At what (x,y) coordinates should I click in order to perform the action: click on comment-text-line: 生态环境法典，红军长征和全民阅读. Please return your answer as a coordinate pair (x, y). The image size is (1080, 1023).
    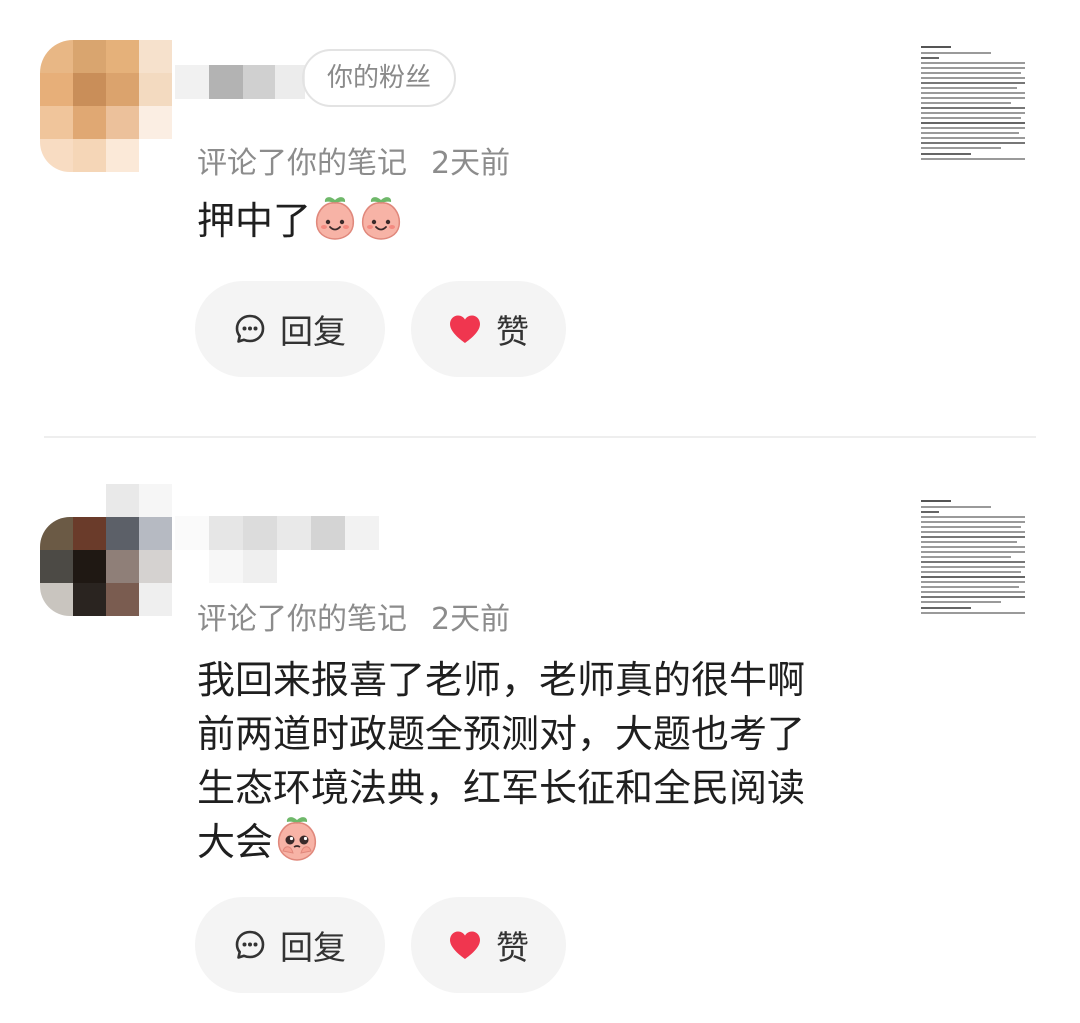
    Looking at the image, I should click on (501, 788).